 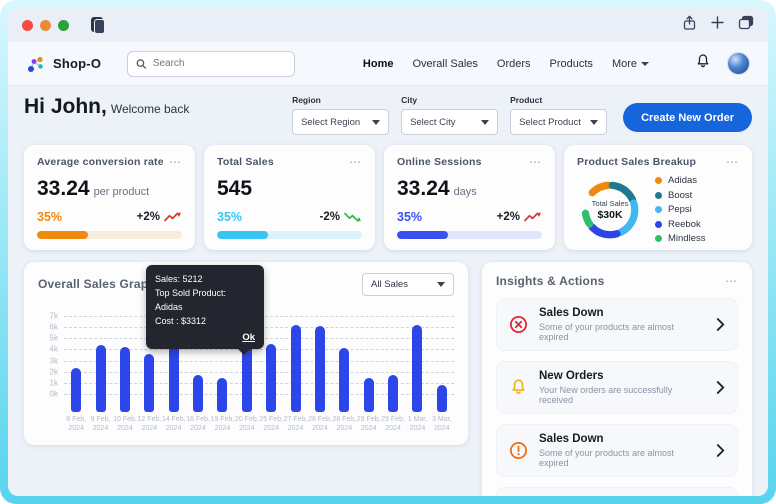 What do you see at coordinates (65, 106) in the screenshot?
I see `greeting-title: Hi John,` at bounding box center [65, 106].